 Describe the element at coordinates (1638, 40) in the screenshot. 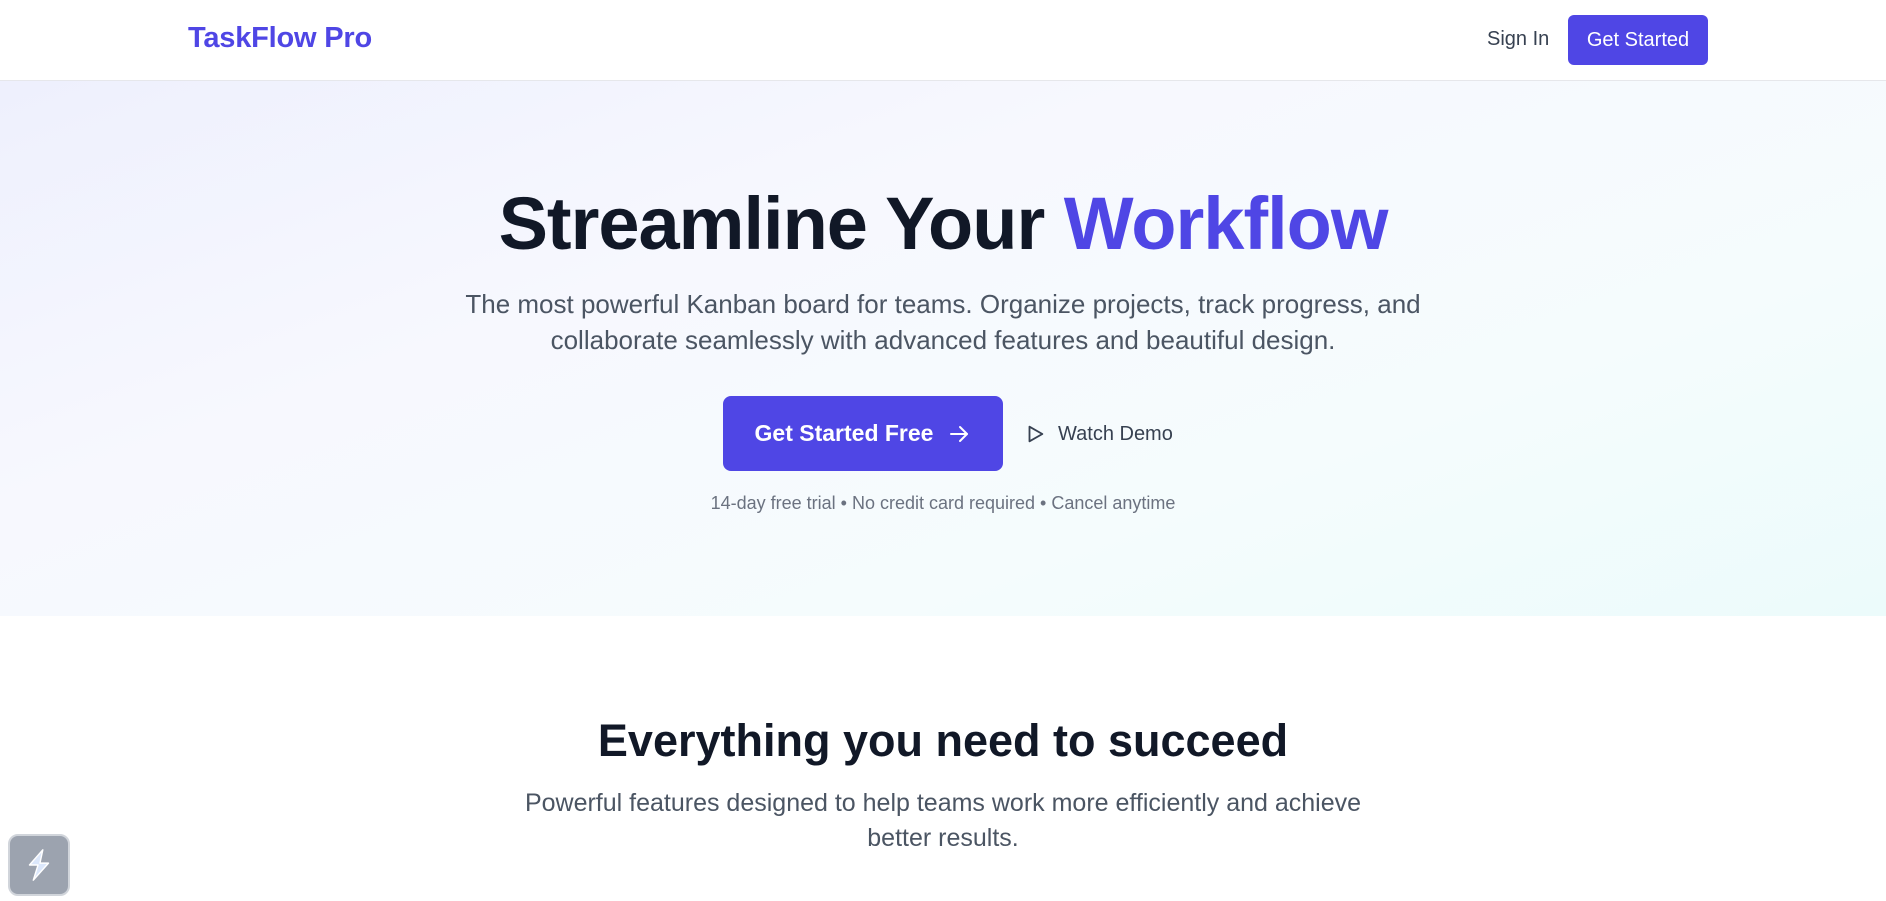

I see `get-started-button: Get Started` at that location.